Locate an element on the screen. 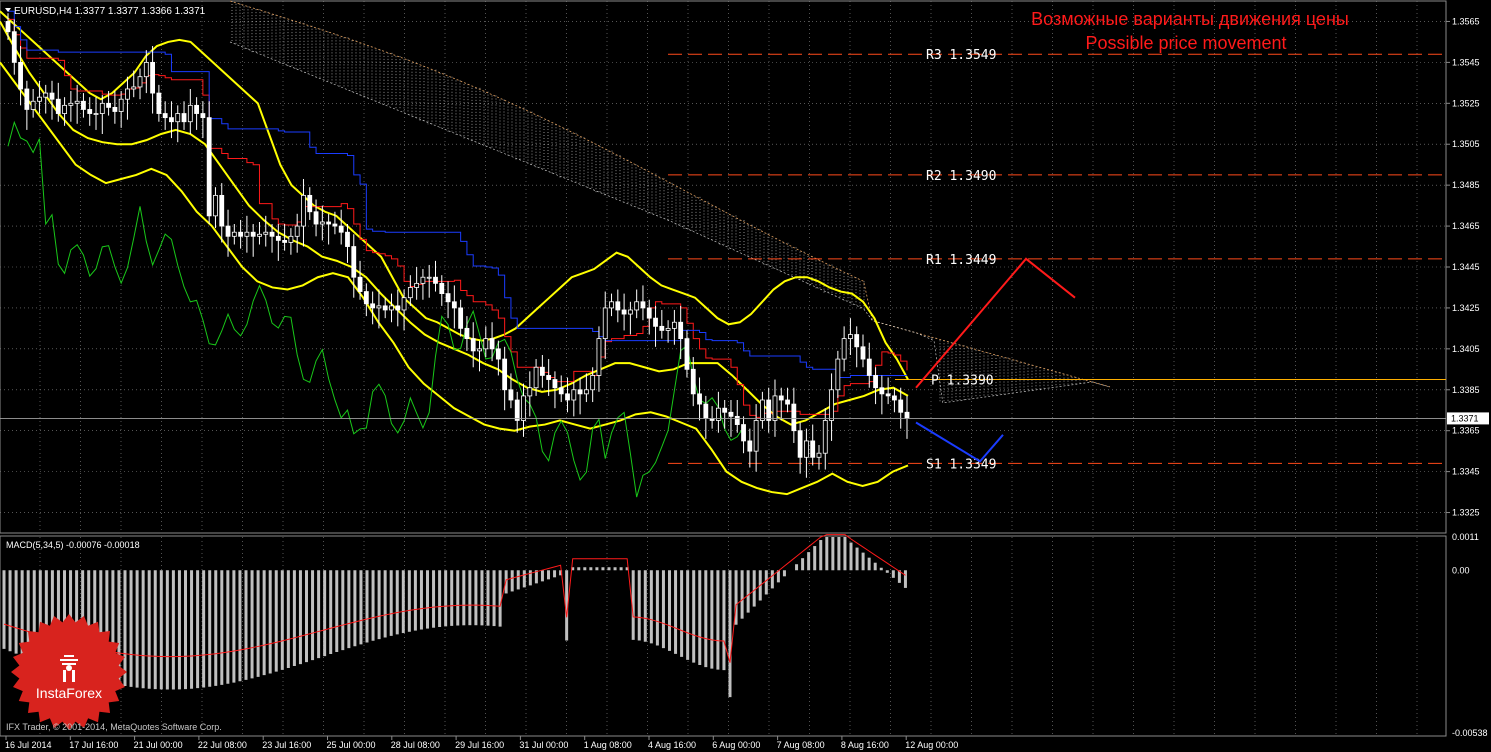  price-tick-label: 1.3545 is located at coordinates (1466, 62).